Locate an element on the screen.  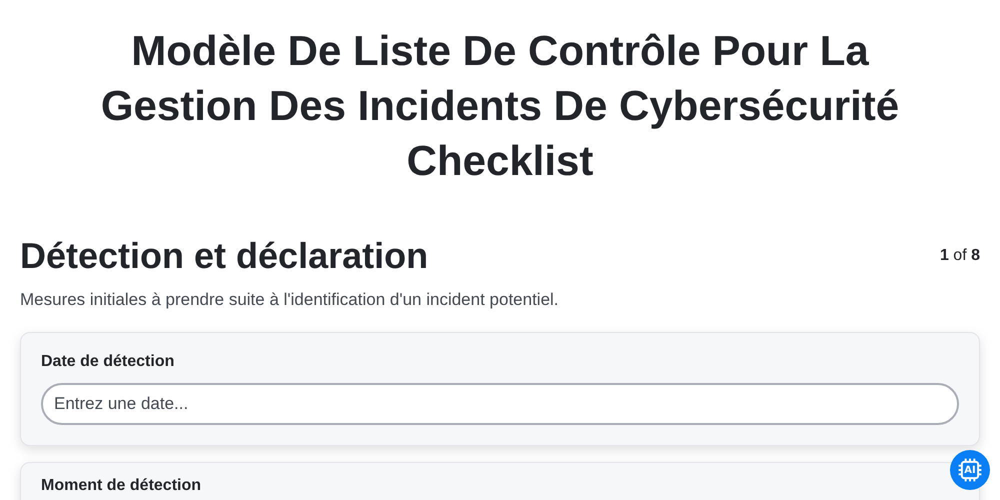
field-label: Date de détection is located at coordinates (108, 362).